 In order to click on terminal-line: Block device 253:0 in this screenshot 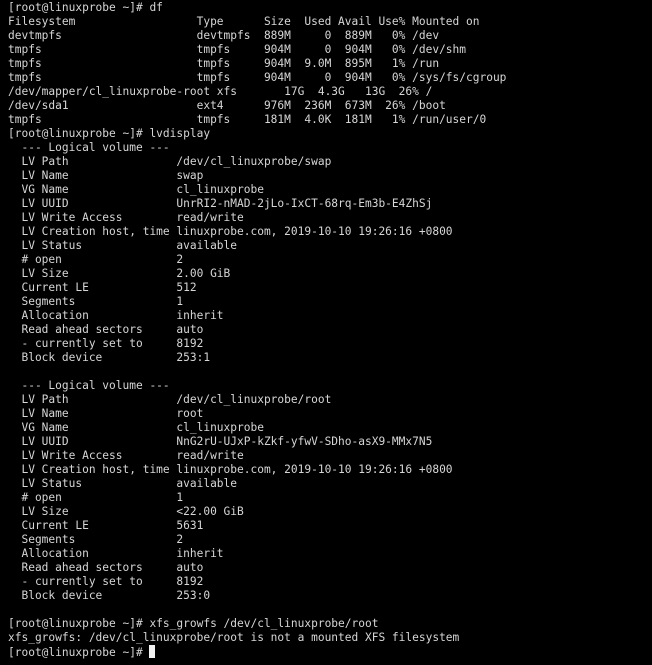, I will do `click(109, 595)`.